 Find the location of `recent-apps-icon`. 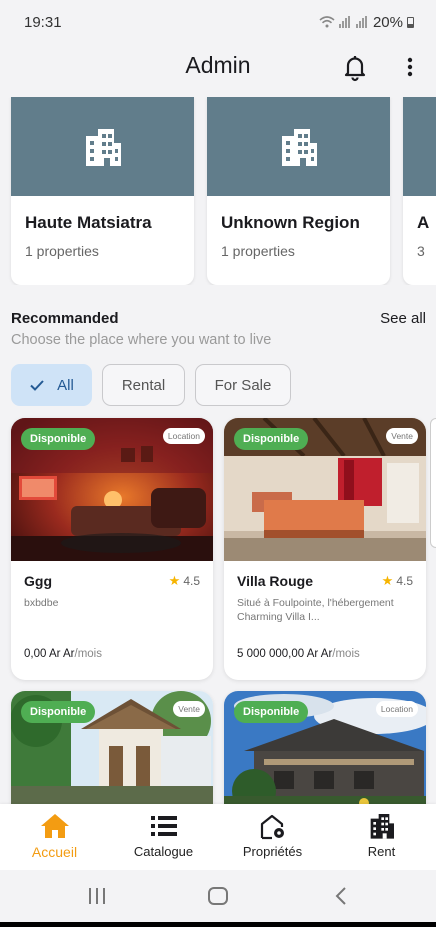

recent-apps-icon is located at coordinates (97, 896).